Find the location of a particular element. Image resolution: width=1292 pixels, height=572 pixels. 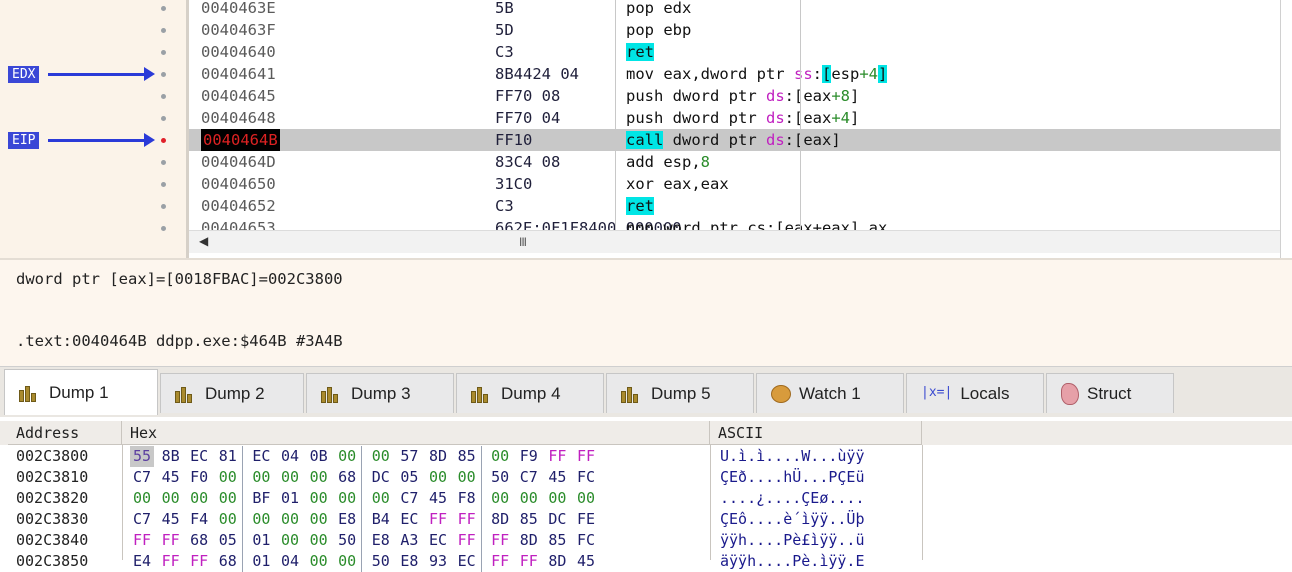

instruction-address: 0040464D is located at coordinates (238, 162).